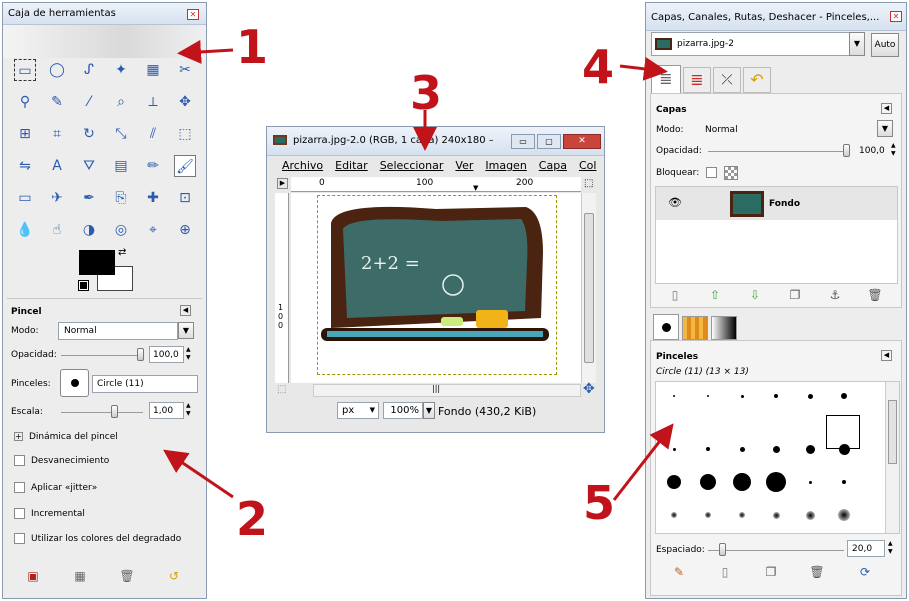 Image resolution: width=909 pixels, height=601 pixels. Describe the element at coordinates (302, 165) in the screenshot. I see `menu-item: Archivo` at that location.